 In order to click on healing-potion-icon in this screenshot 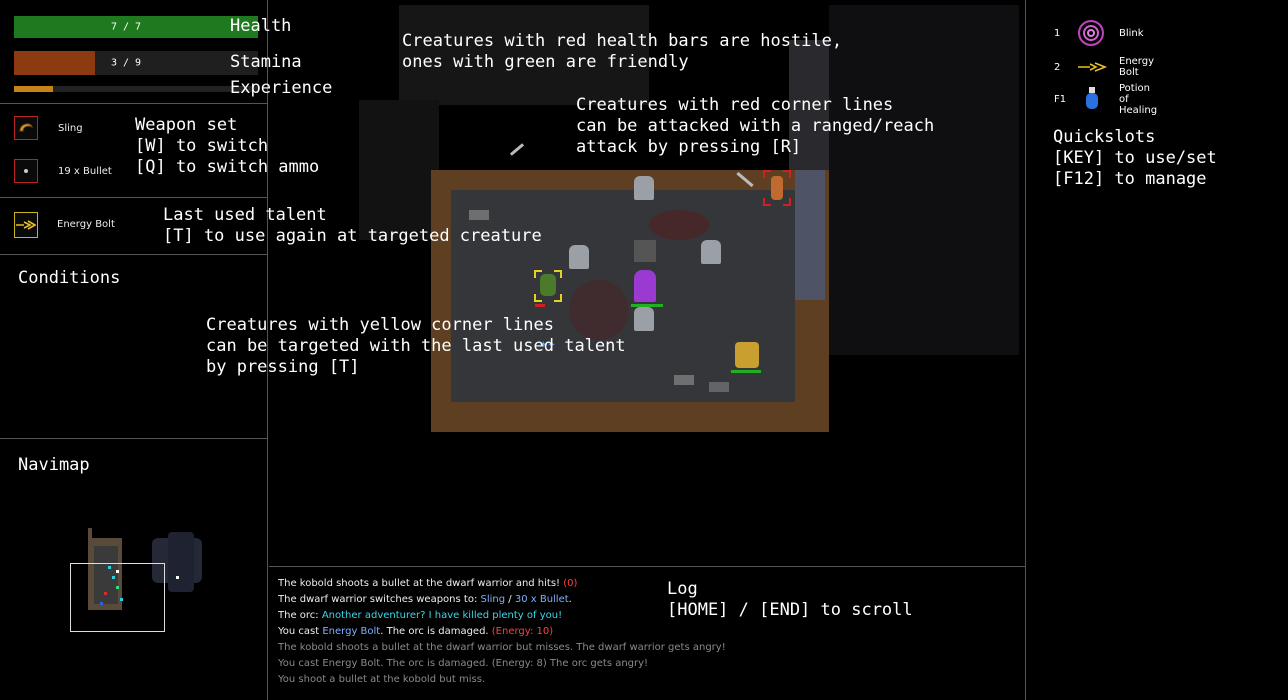, I will do `click(1092, 98)`.